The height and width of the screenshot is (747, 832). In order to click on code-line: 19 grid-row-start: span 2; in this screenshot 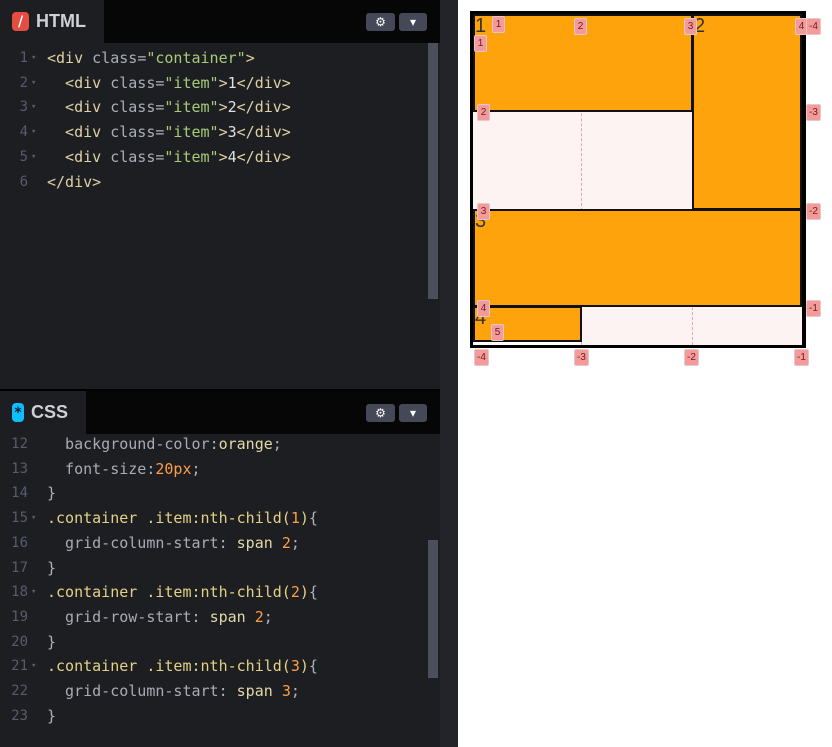, I will do `click(212, 617)`.